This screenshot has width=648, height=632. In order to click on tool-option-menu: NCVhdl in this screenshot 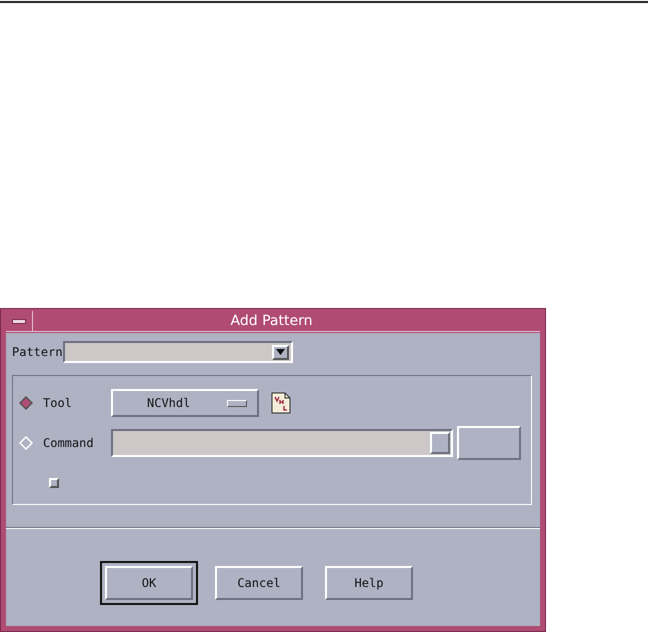, I will do `click(185, 403)`.